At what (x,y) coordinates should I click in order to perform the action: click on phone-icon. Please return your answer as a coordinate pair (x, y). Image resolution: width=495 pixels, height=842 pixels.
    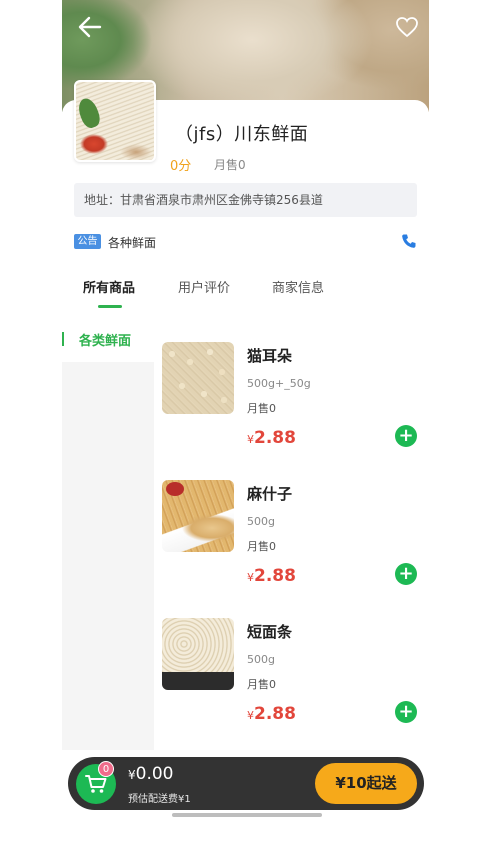
    Looking at the image, I should click on (409, 241).